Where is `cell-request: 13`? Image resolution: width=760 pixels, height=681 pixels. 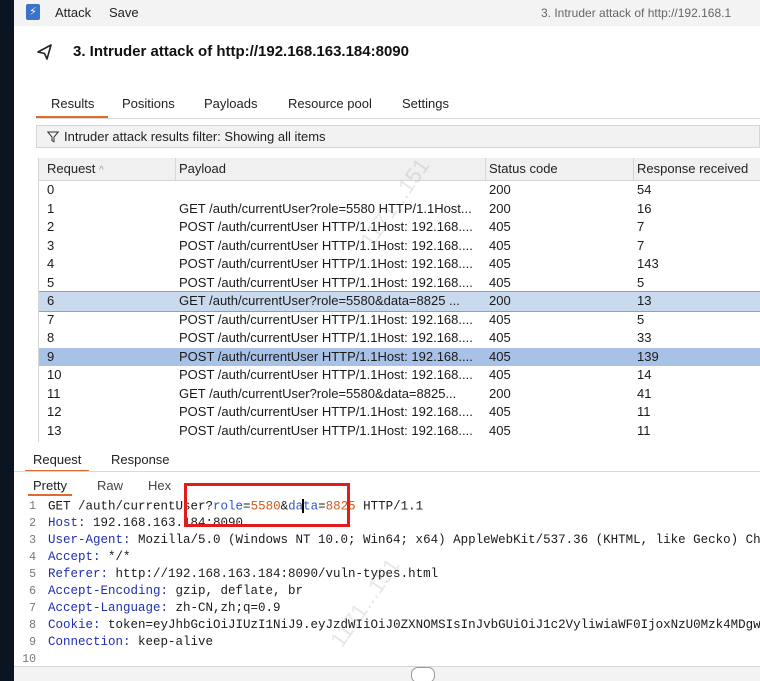 cell-request: 13 is located at coordinates (54, 430).